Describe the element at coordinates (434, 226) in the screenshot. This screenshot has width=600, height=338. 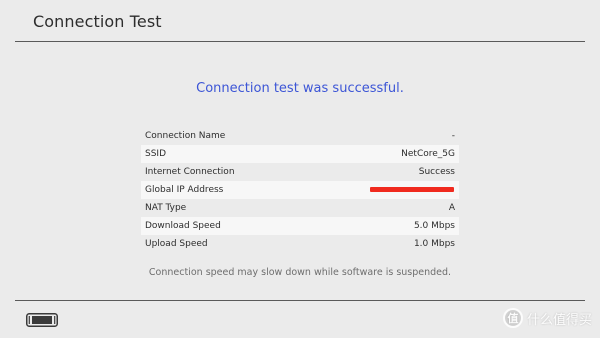
I see `info-value: 5.0 Mbps` at that location.